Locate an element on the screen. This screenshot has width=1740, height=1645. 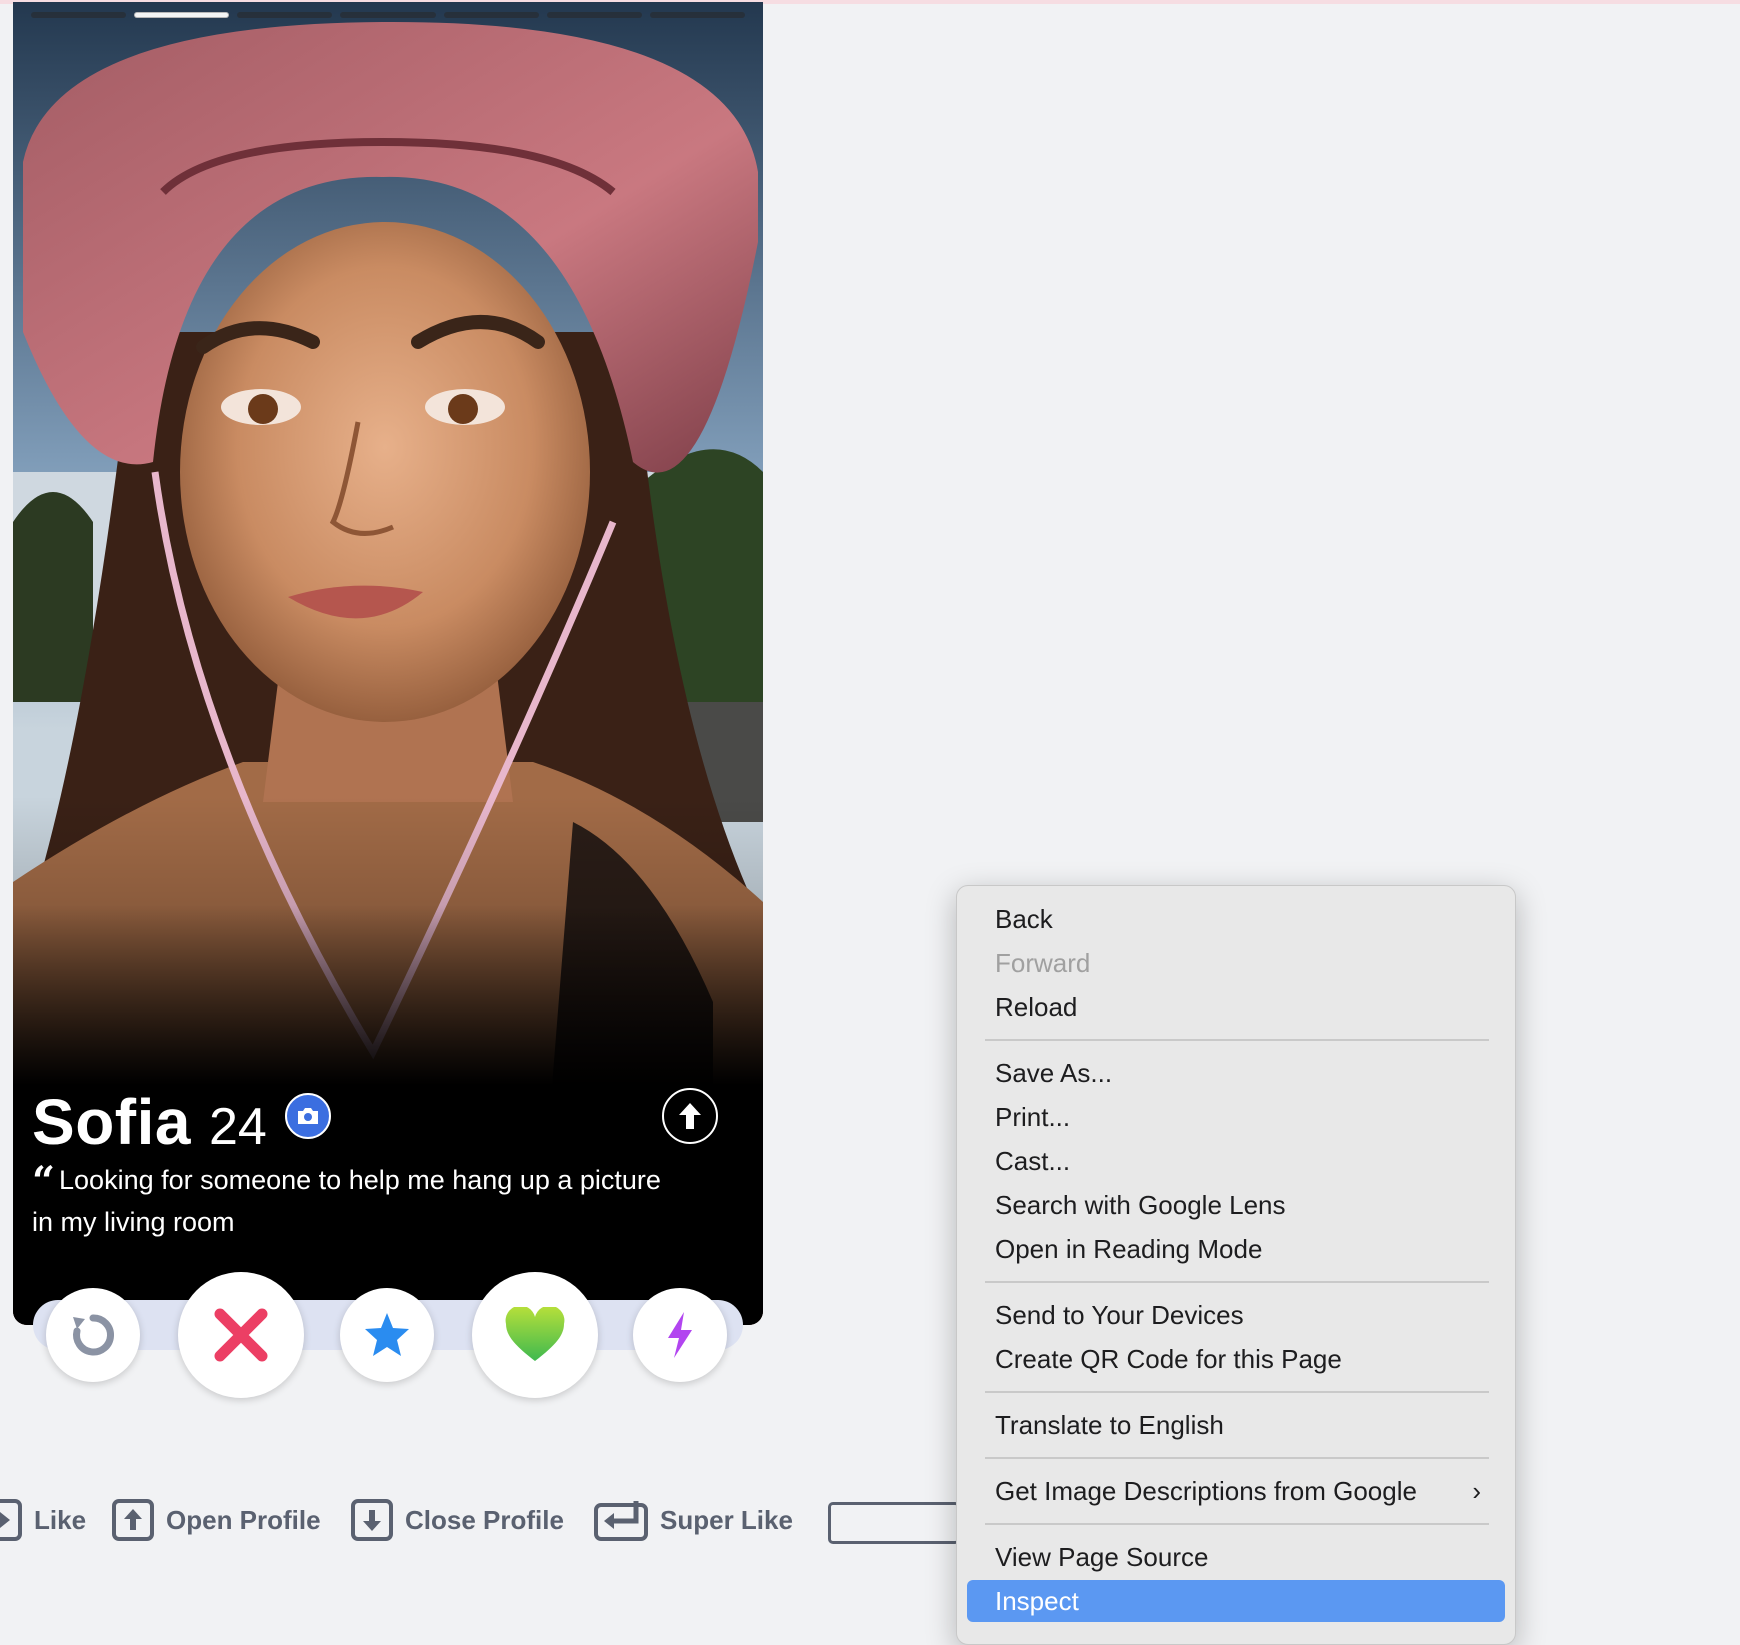
menu-item-reload: Reload is located at coordinates (1236, 1007).